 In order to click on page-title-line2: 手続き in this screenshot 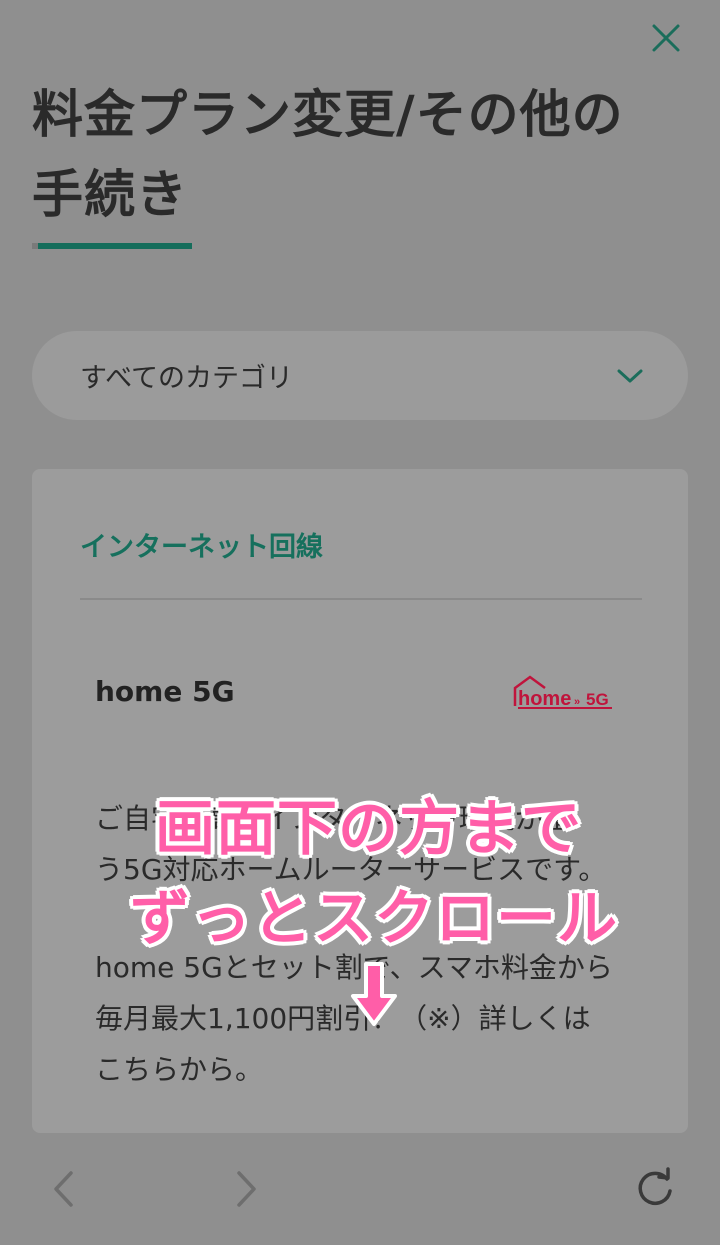, I will do `click(110, 195)`.